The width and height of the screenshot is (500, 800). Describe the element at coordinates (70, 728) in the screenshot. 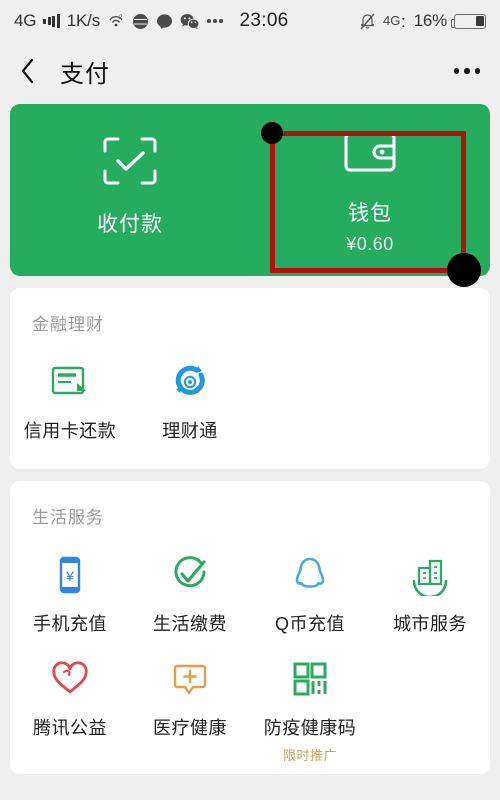

I see `grid-label: 腾讯公益` at that location.